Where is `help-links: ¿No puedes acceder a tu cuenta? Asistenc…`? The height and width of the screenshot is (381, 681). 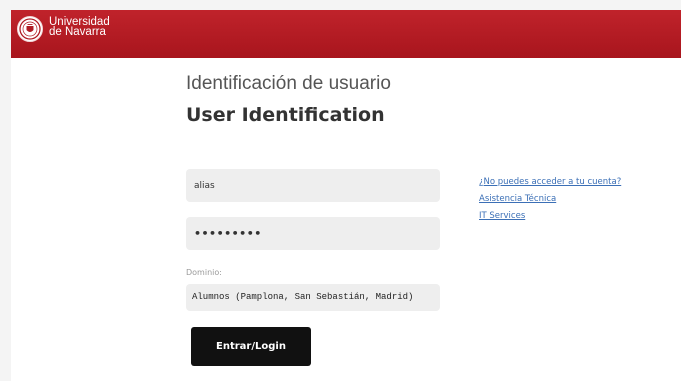
help-links: ¿No puedes acceder a tu cuenta? Asistenc… is located at coordinates (550, 199).